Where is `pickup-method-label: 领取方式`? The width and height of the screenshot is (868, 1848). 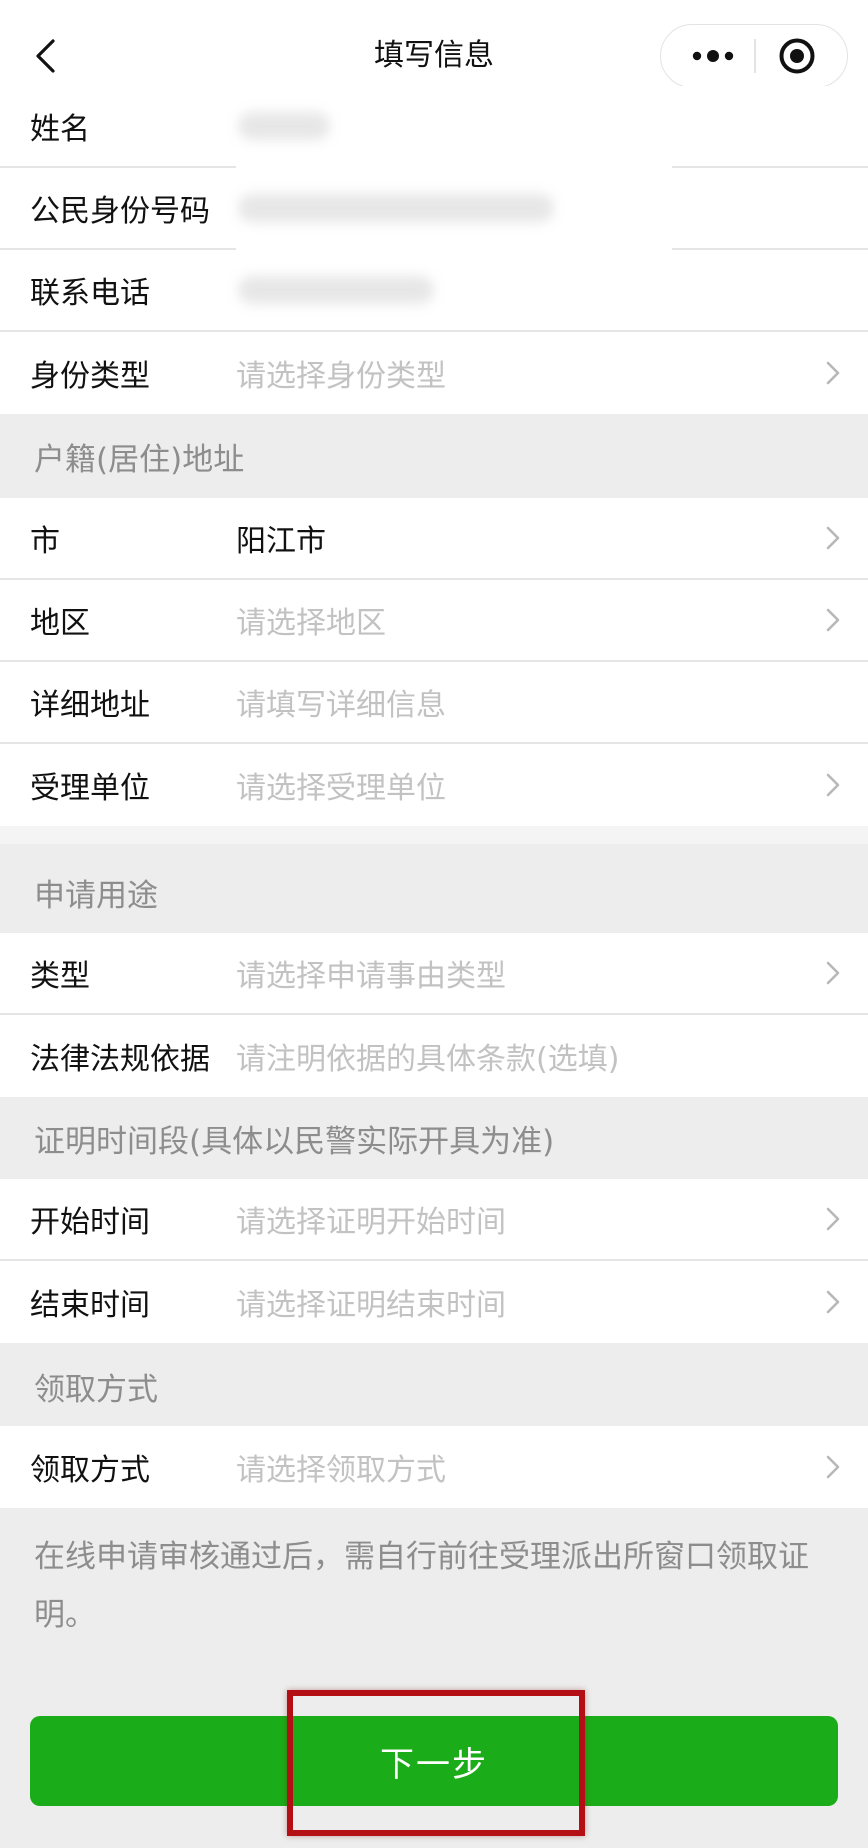
pickup-method-label: 领取方式 is located at coordinates (90, 1470).